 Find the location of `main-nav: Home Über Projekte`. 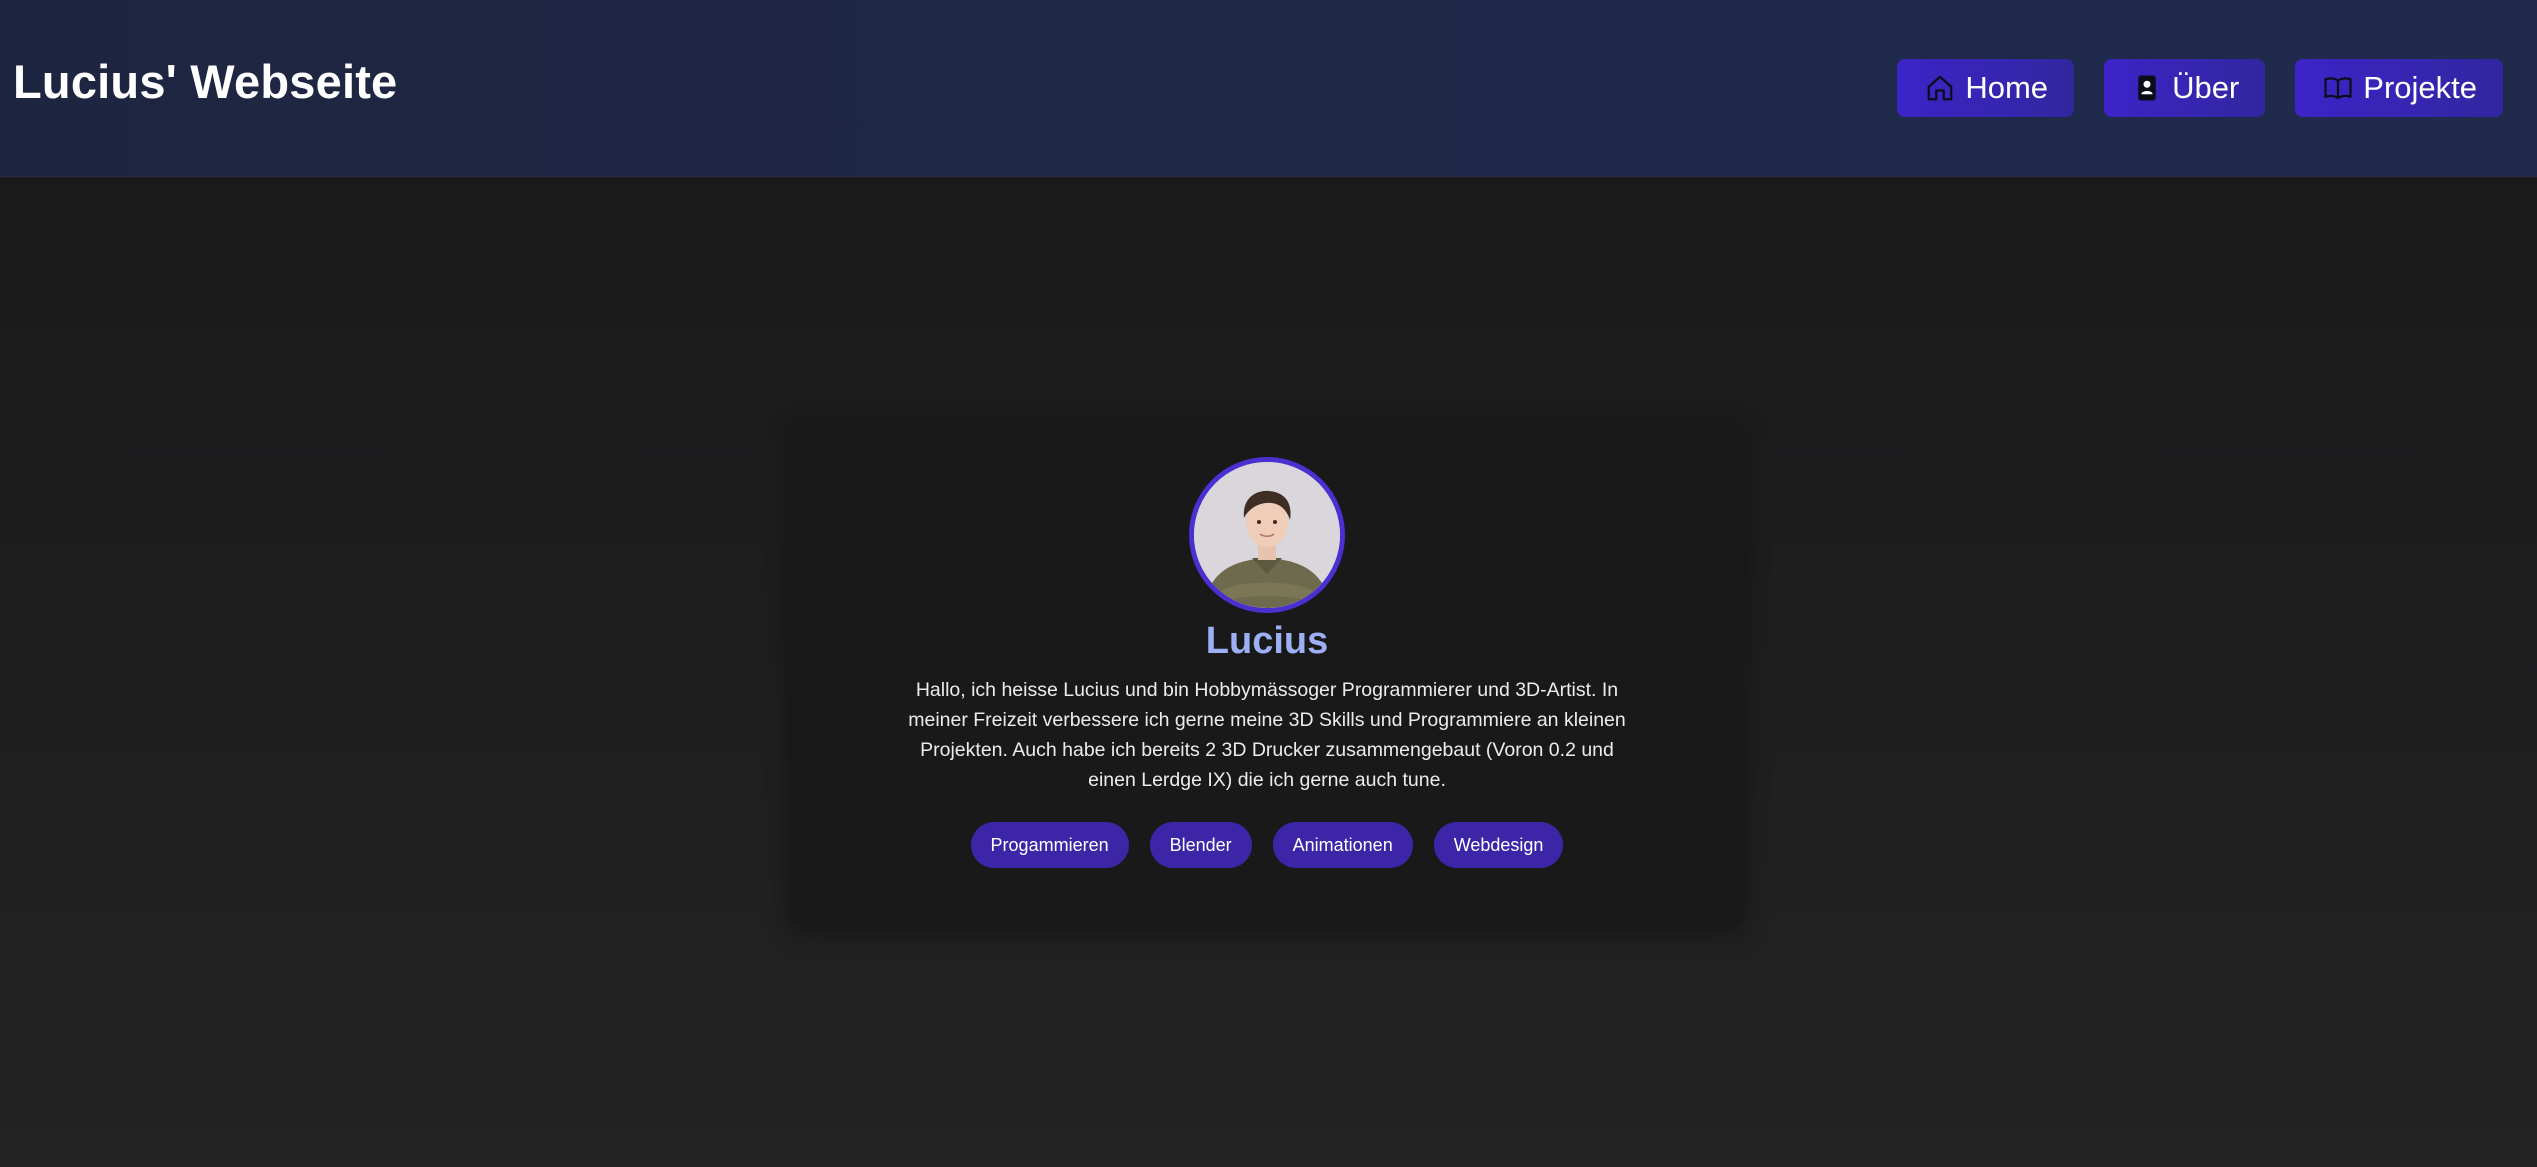

main-nav: Home Über Projekte is located at coordinates (2200, 88).